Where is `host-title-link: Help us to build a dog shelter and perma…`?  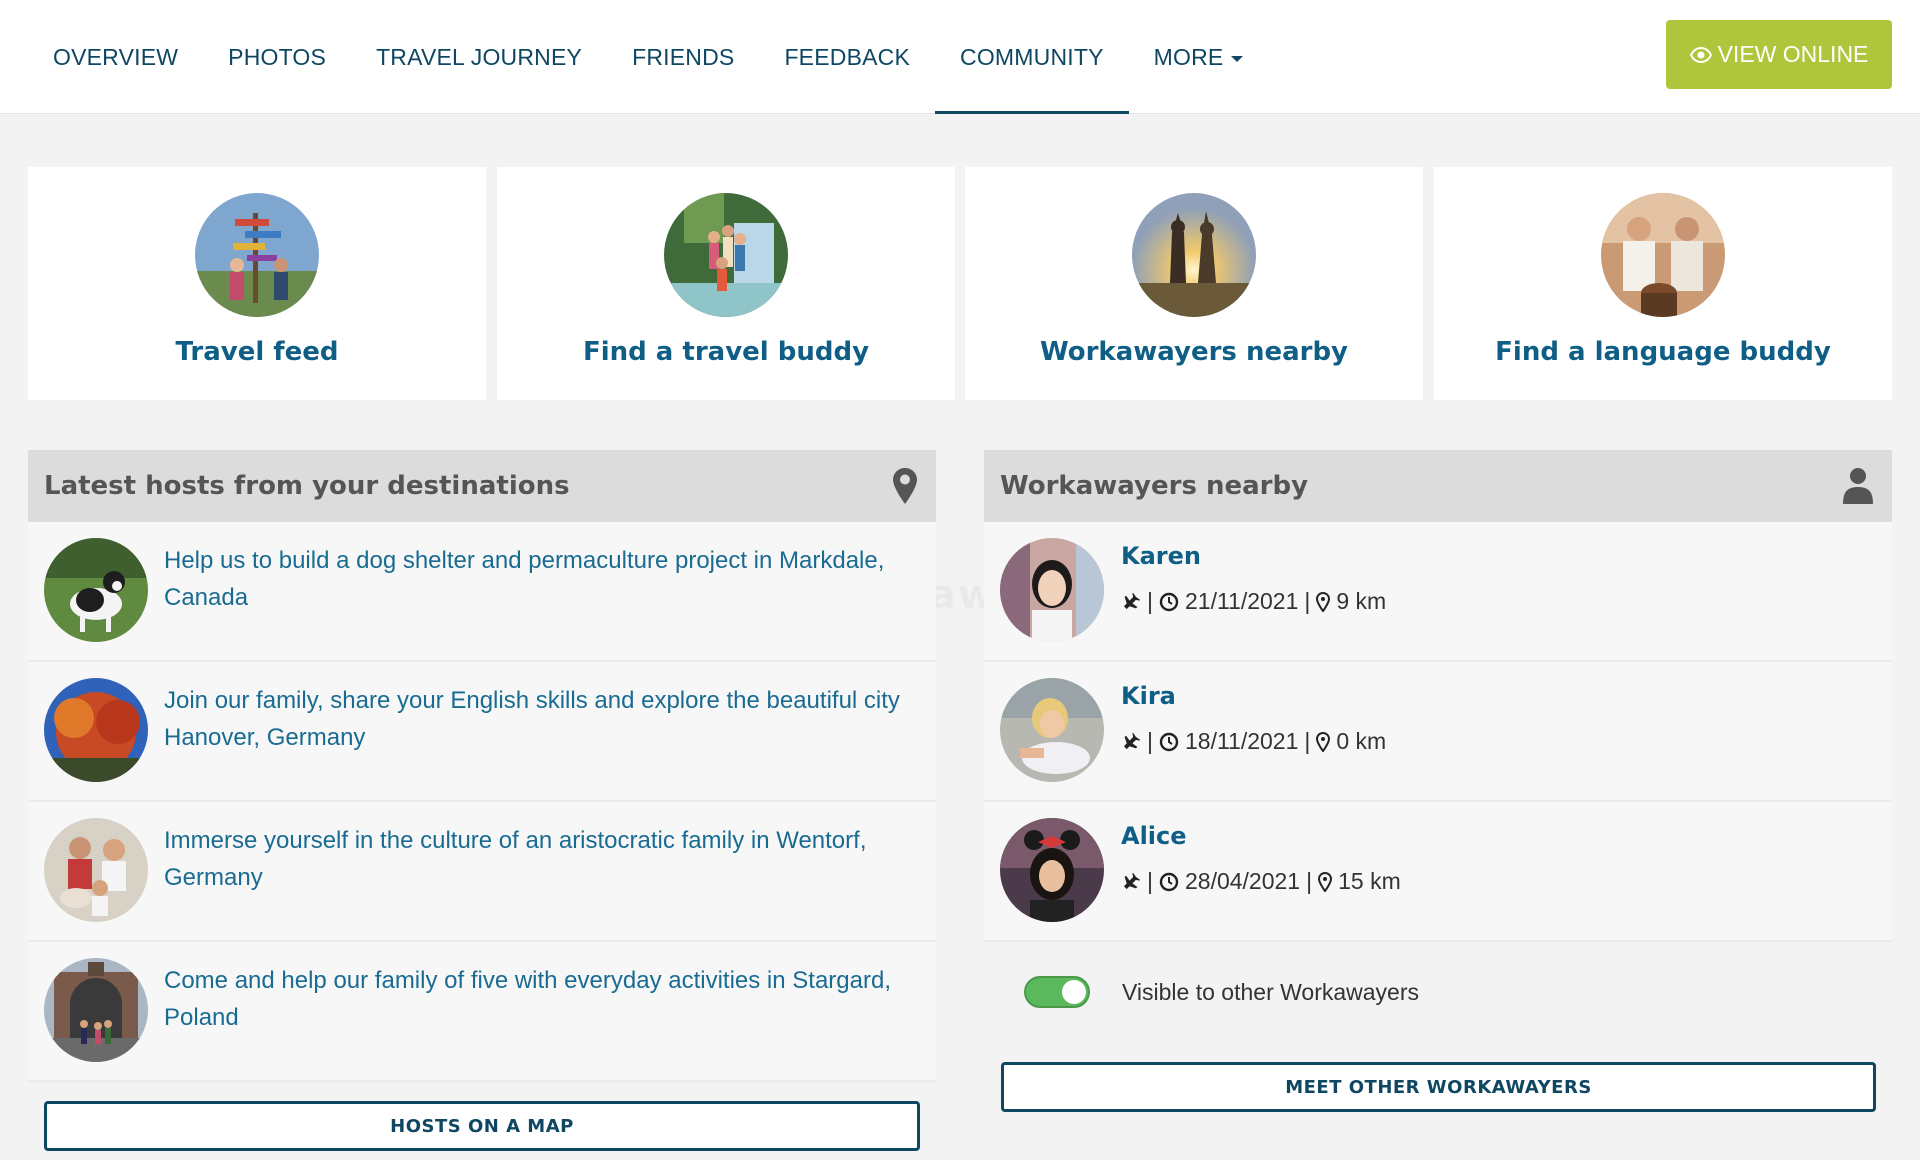
host-title-link: Help us to build a dog shelter and perma… is located at coordinates (542, 579).